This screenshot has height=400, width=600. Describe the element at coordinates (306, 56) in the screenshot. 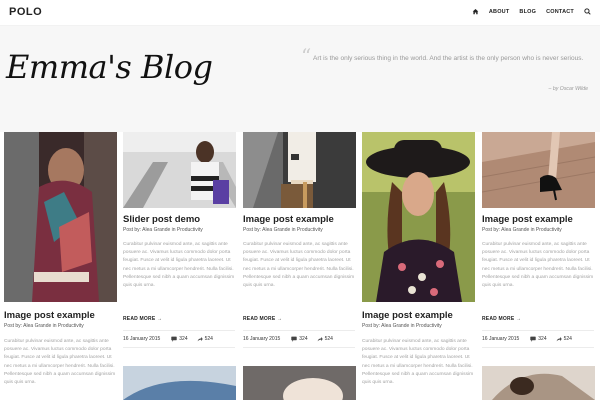

I see `quote-mark-icon: “` at that location.